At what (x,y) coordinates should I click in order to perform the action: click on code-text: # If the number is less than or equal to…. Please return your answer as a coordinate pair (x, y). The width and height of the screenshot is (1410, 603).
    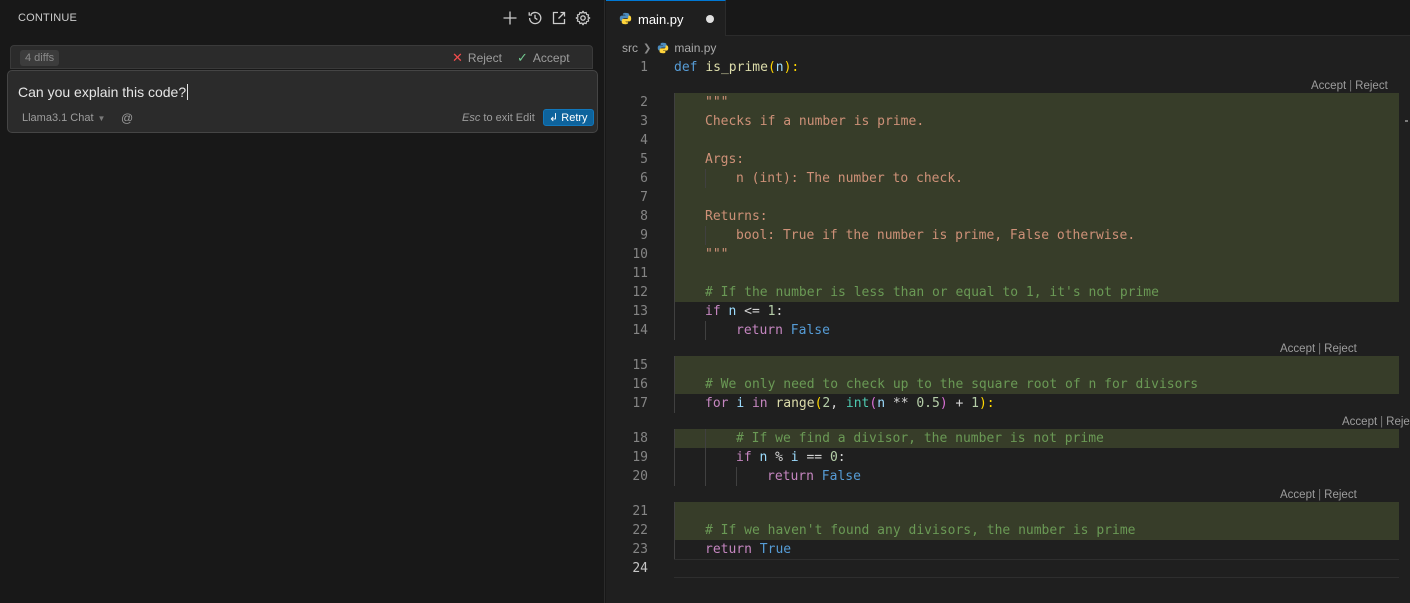
    Looking at the image, I should click on (932, 292).